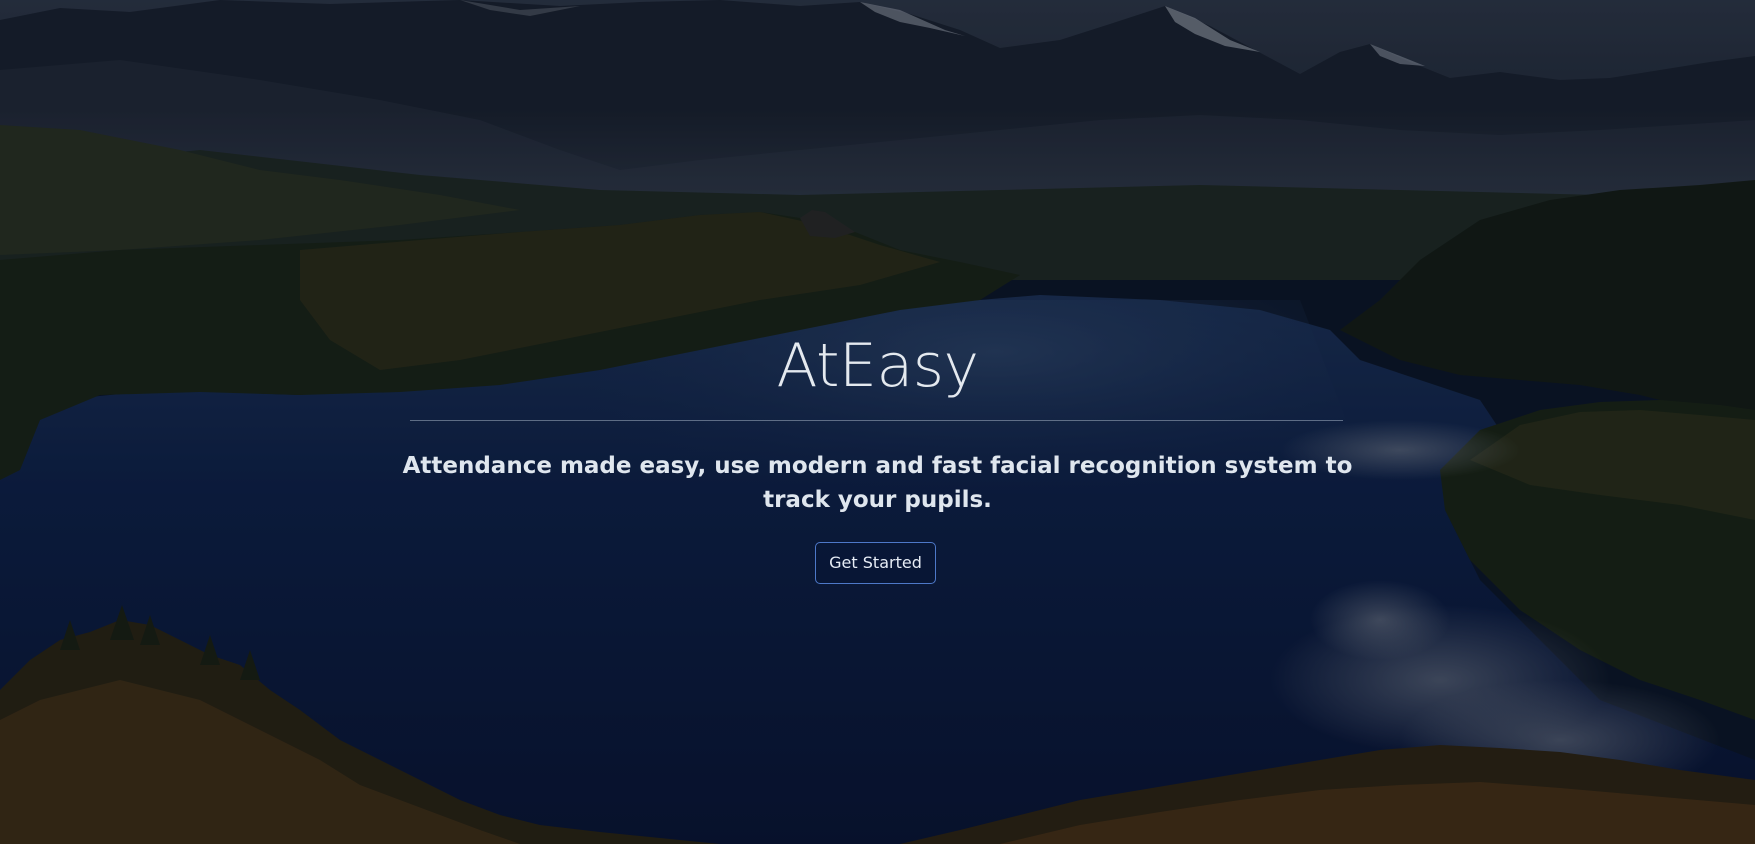 The width and height of the screenshot is (1755, 844). I want to click on app-title: AtEasy, so click(877, 366).